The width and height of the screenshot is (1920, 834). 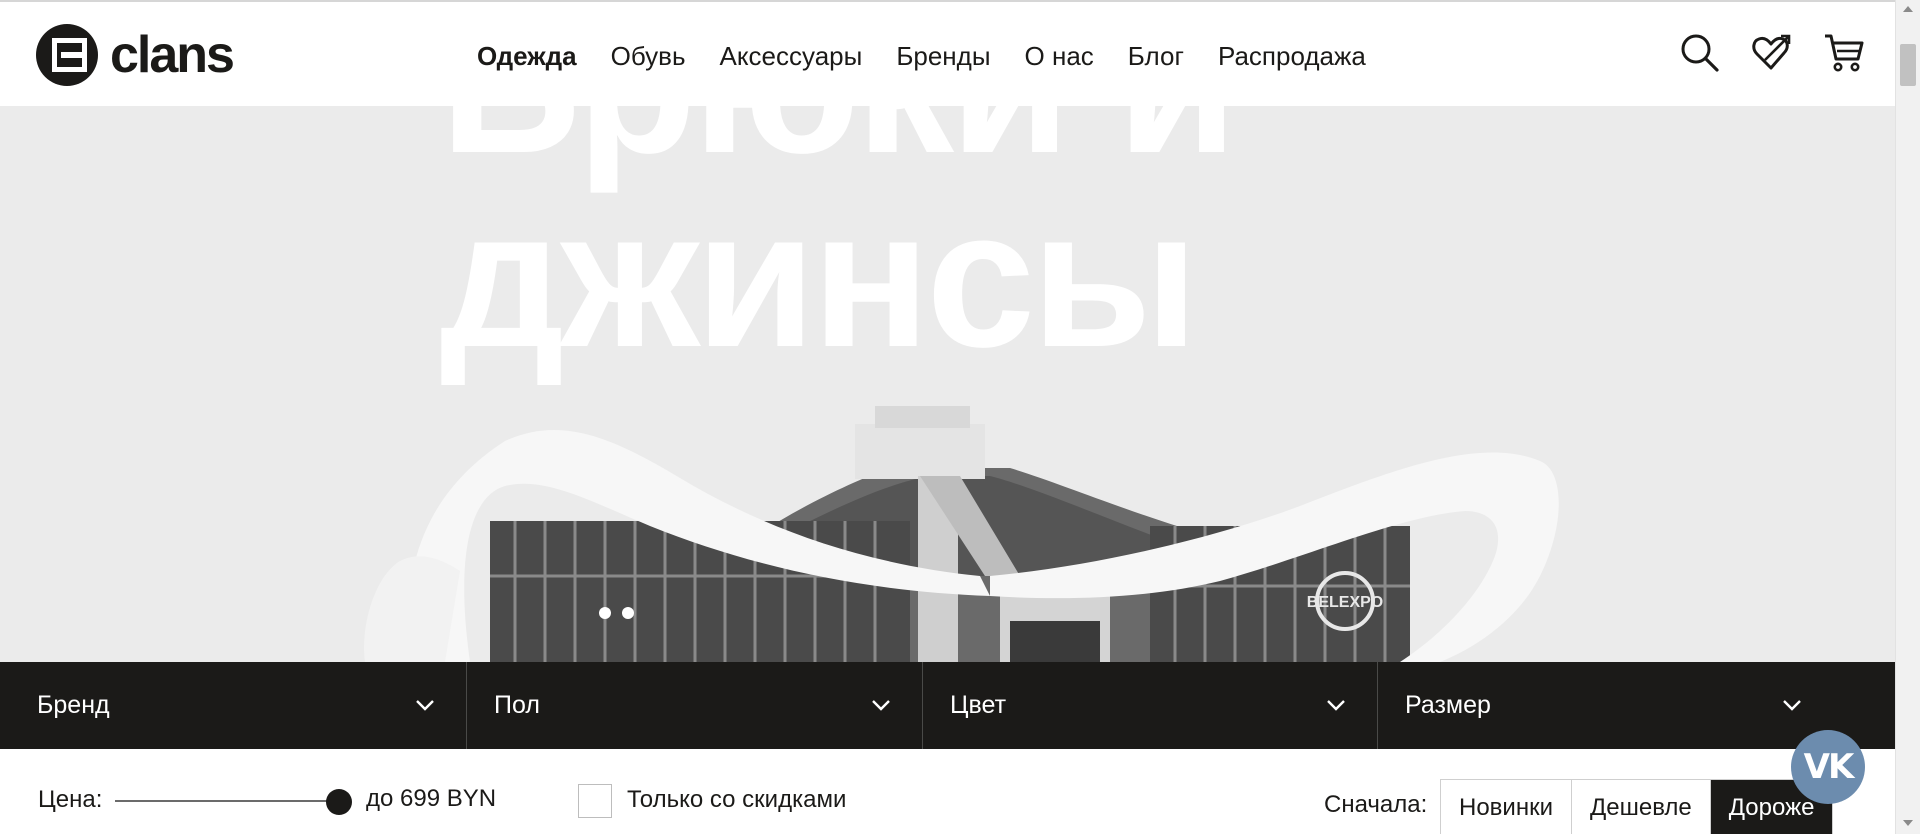 What do you see at coordinates (819, 278) in the screenshot?
I see `hero-title-line-2: джинсы` at bounding box center [819, 278].